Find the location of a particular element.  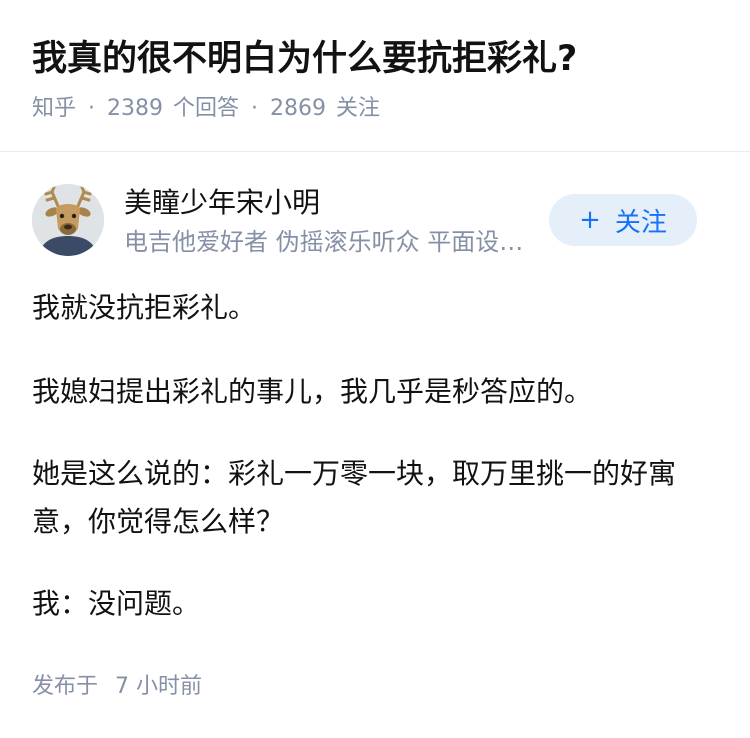

follow-button: + 关注 is located at coordinates (623, 220).